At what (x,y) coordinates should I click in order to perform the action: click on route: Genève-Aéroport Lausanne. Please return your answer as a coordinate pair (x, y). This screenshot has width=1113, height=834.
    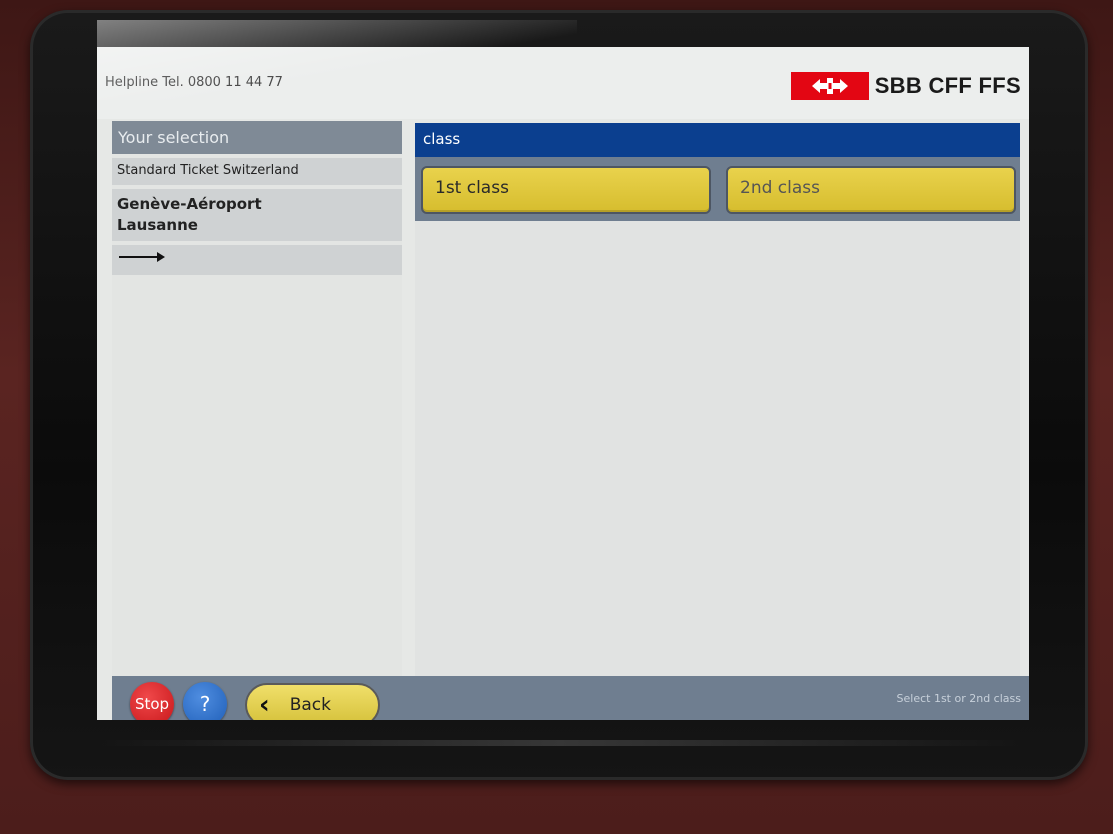
    Looking at the image, I should click on (257, 215).